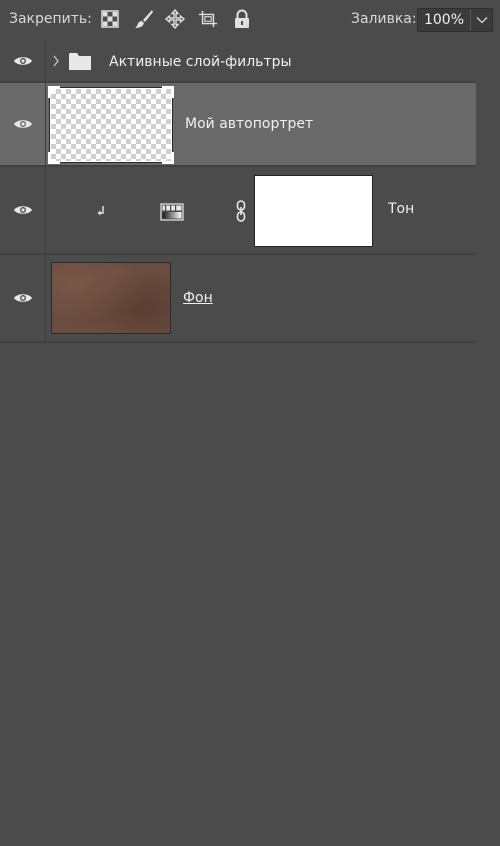 This screenshot has width=500, height=846. What do you see at coordinates (444, 20) in the screenshot?
I see `fill-value: 100%` at bounding box center [444, 20].